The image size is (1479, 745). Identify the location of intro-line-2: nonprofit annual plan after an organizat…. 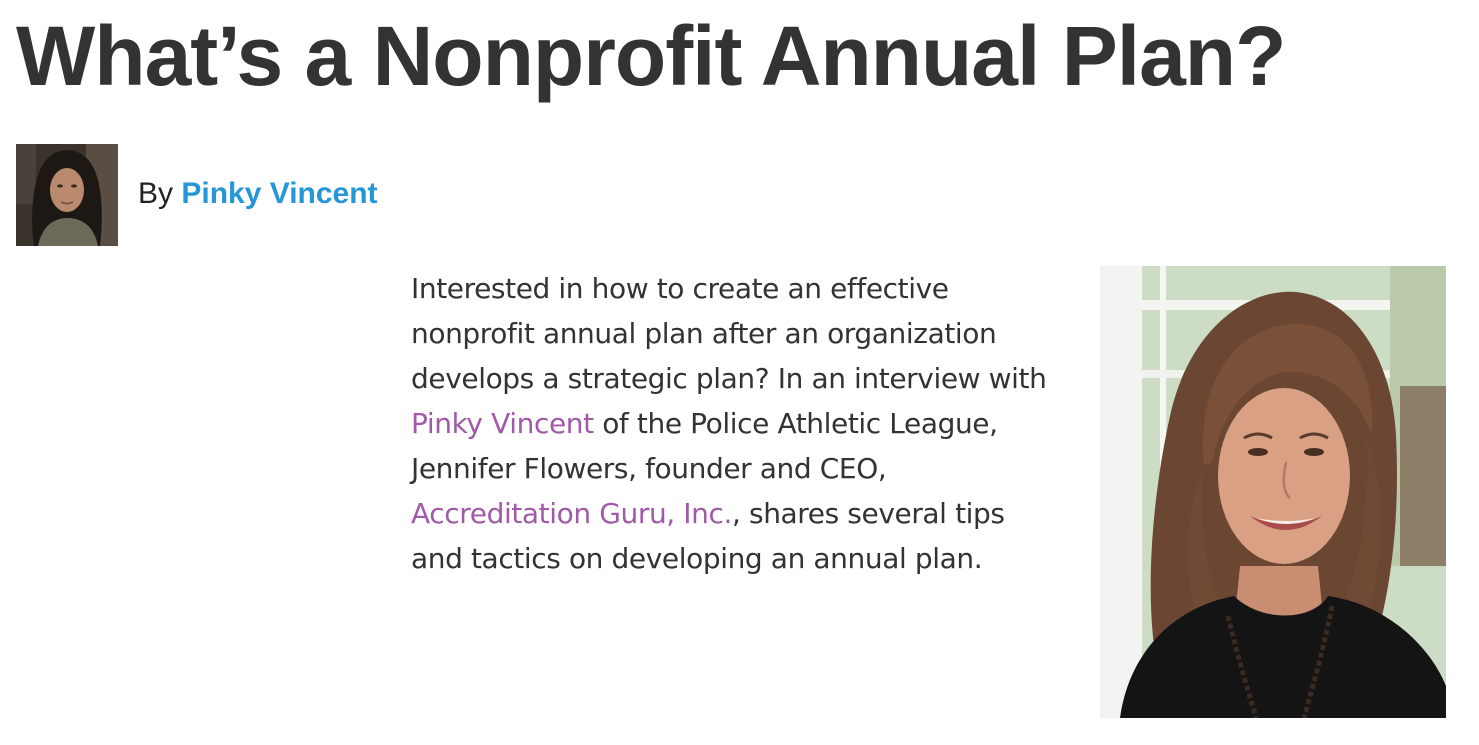
(704, 333).